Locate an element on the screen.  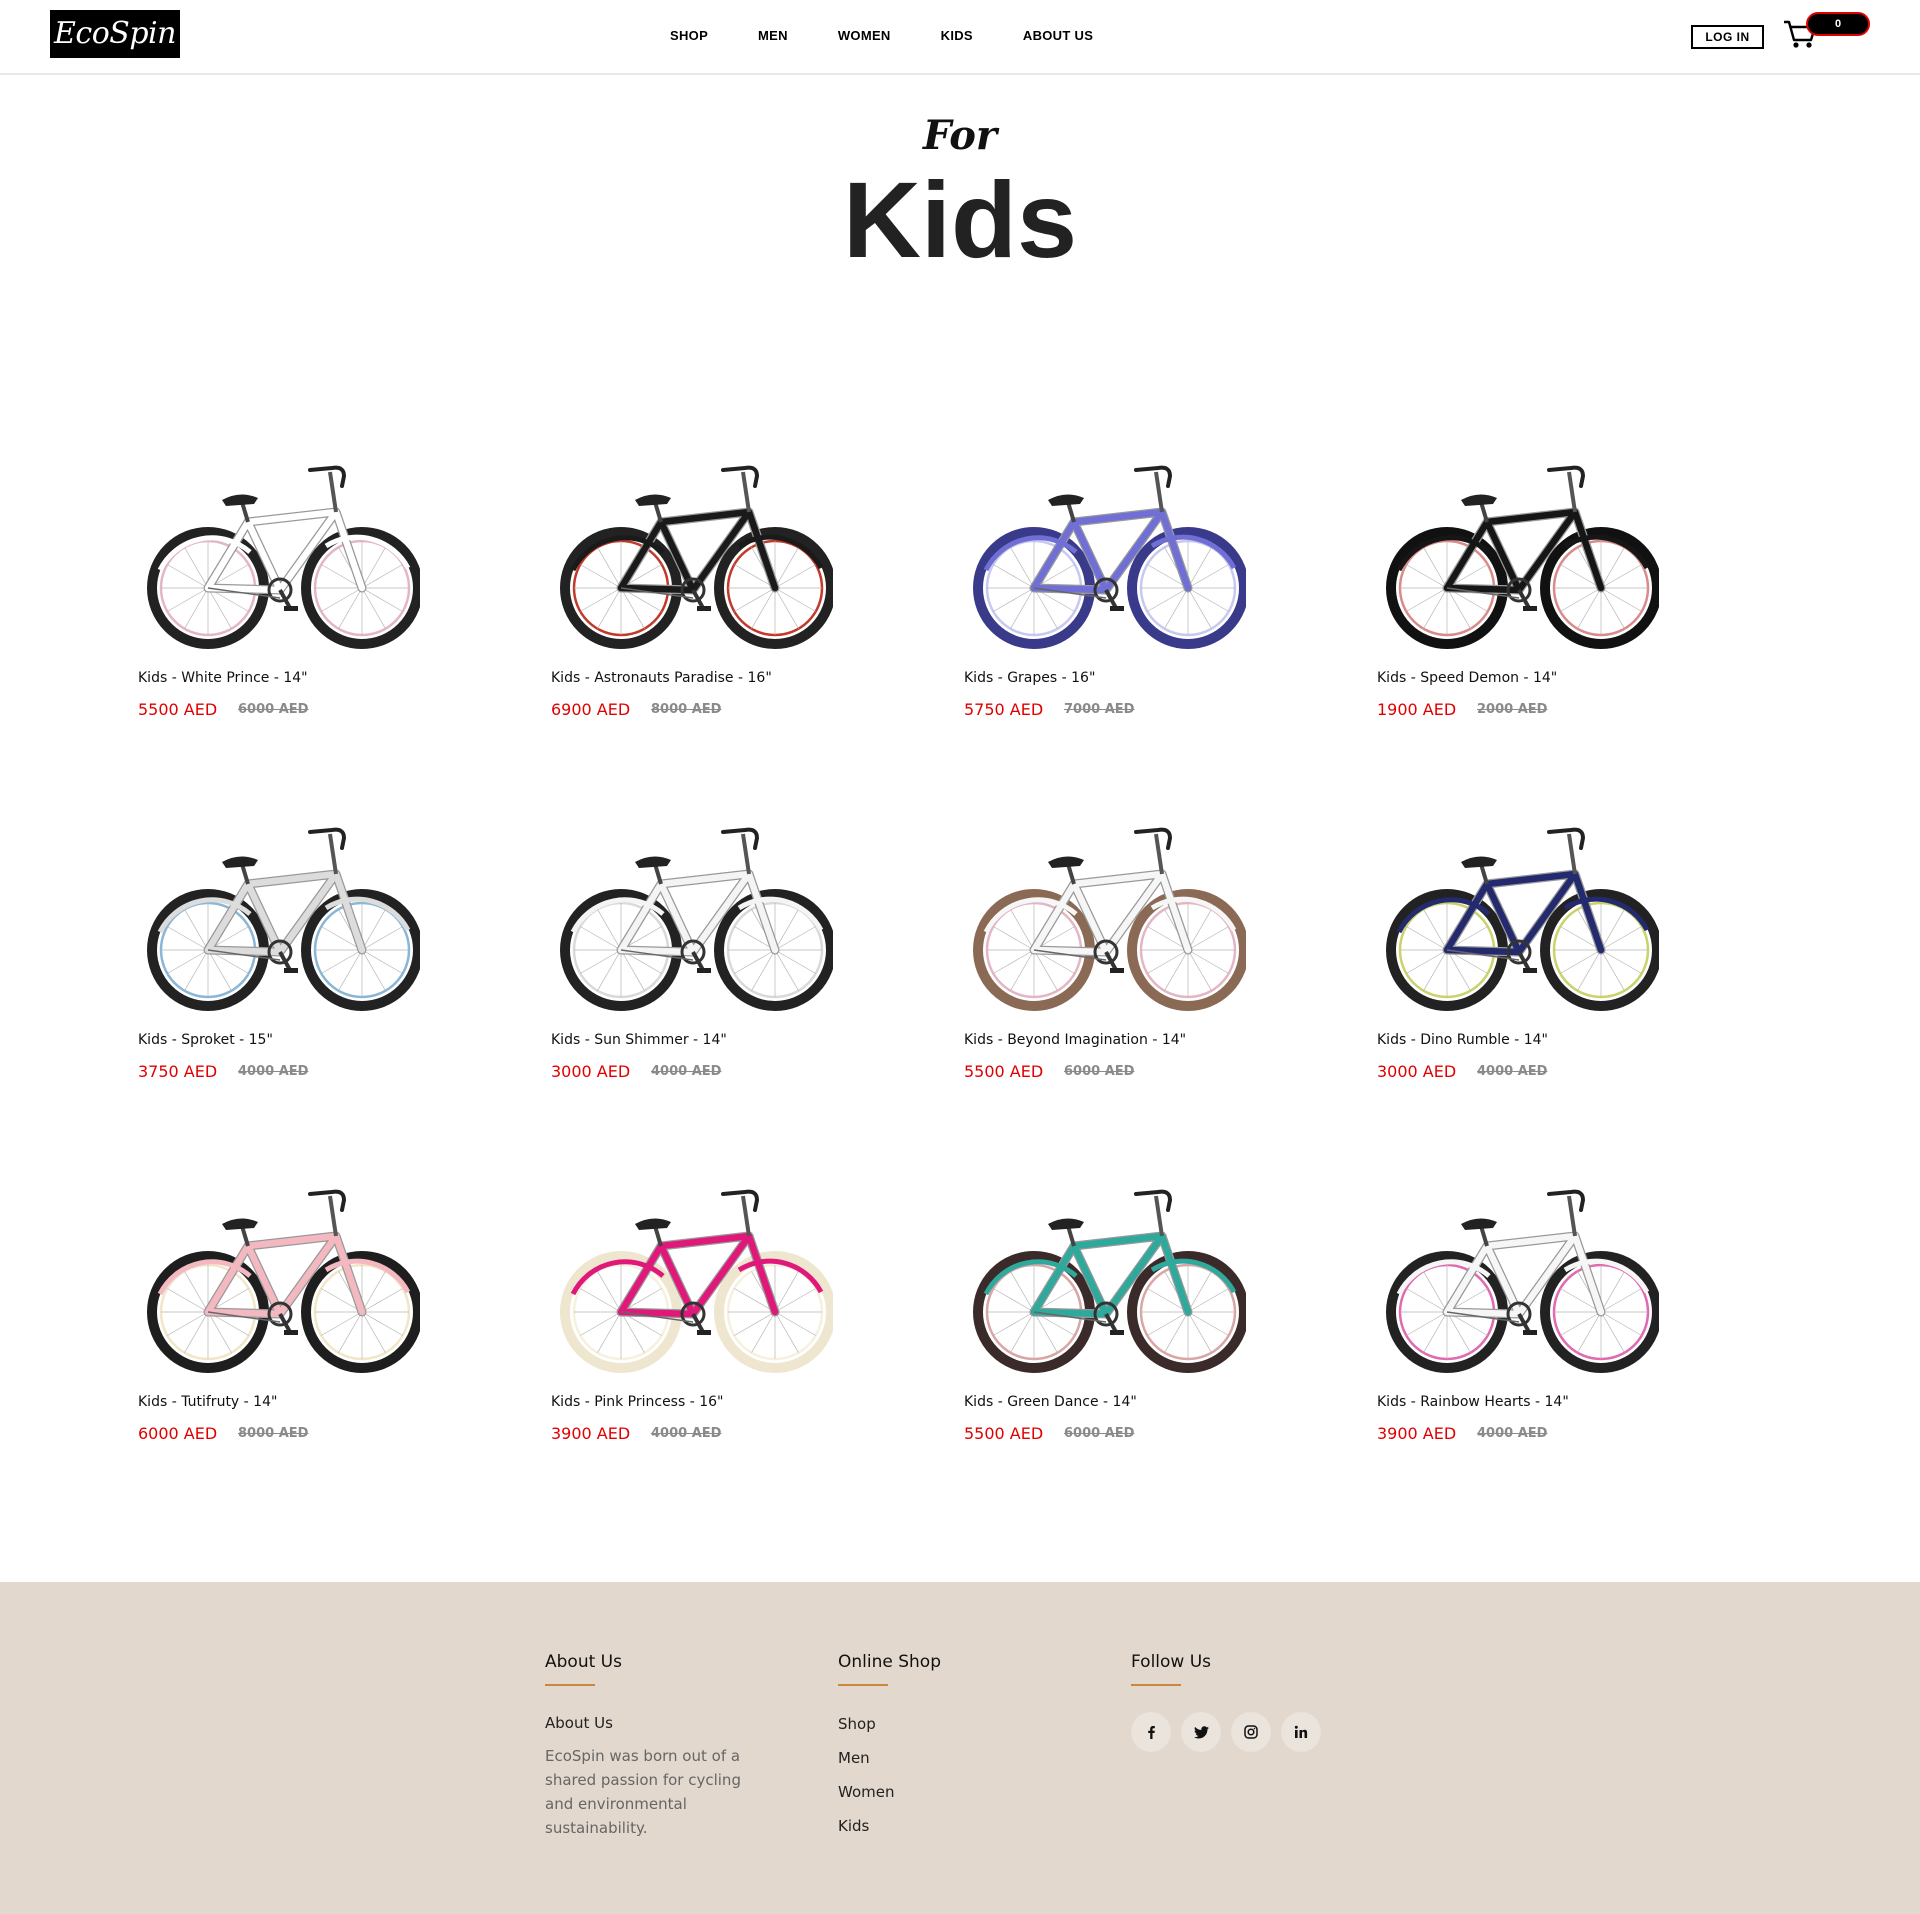
social-links is located at coordinates (1231, 1732).